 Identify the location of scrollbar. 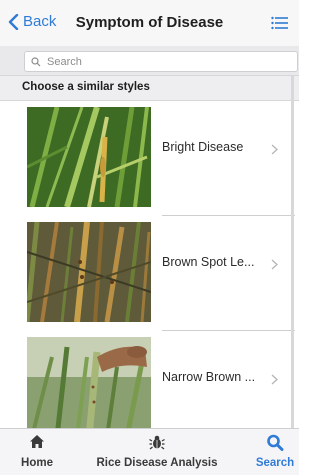
(292, 252).